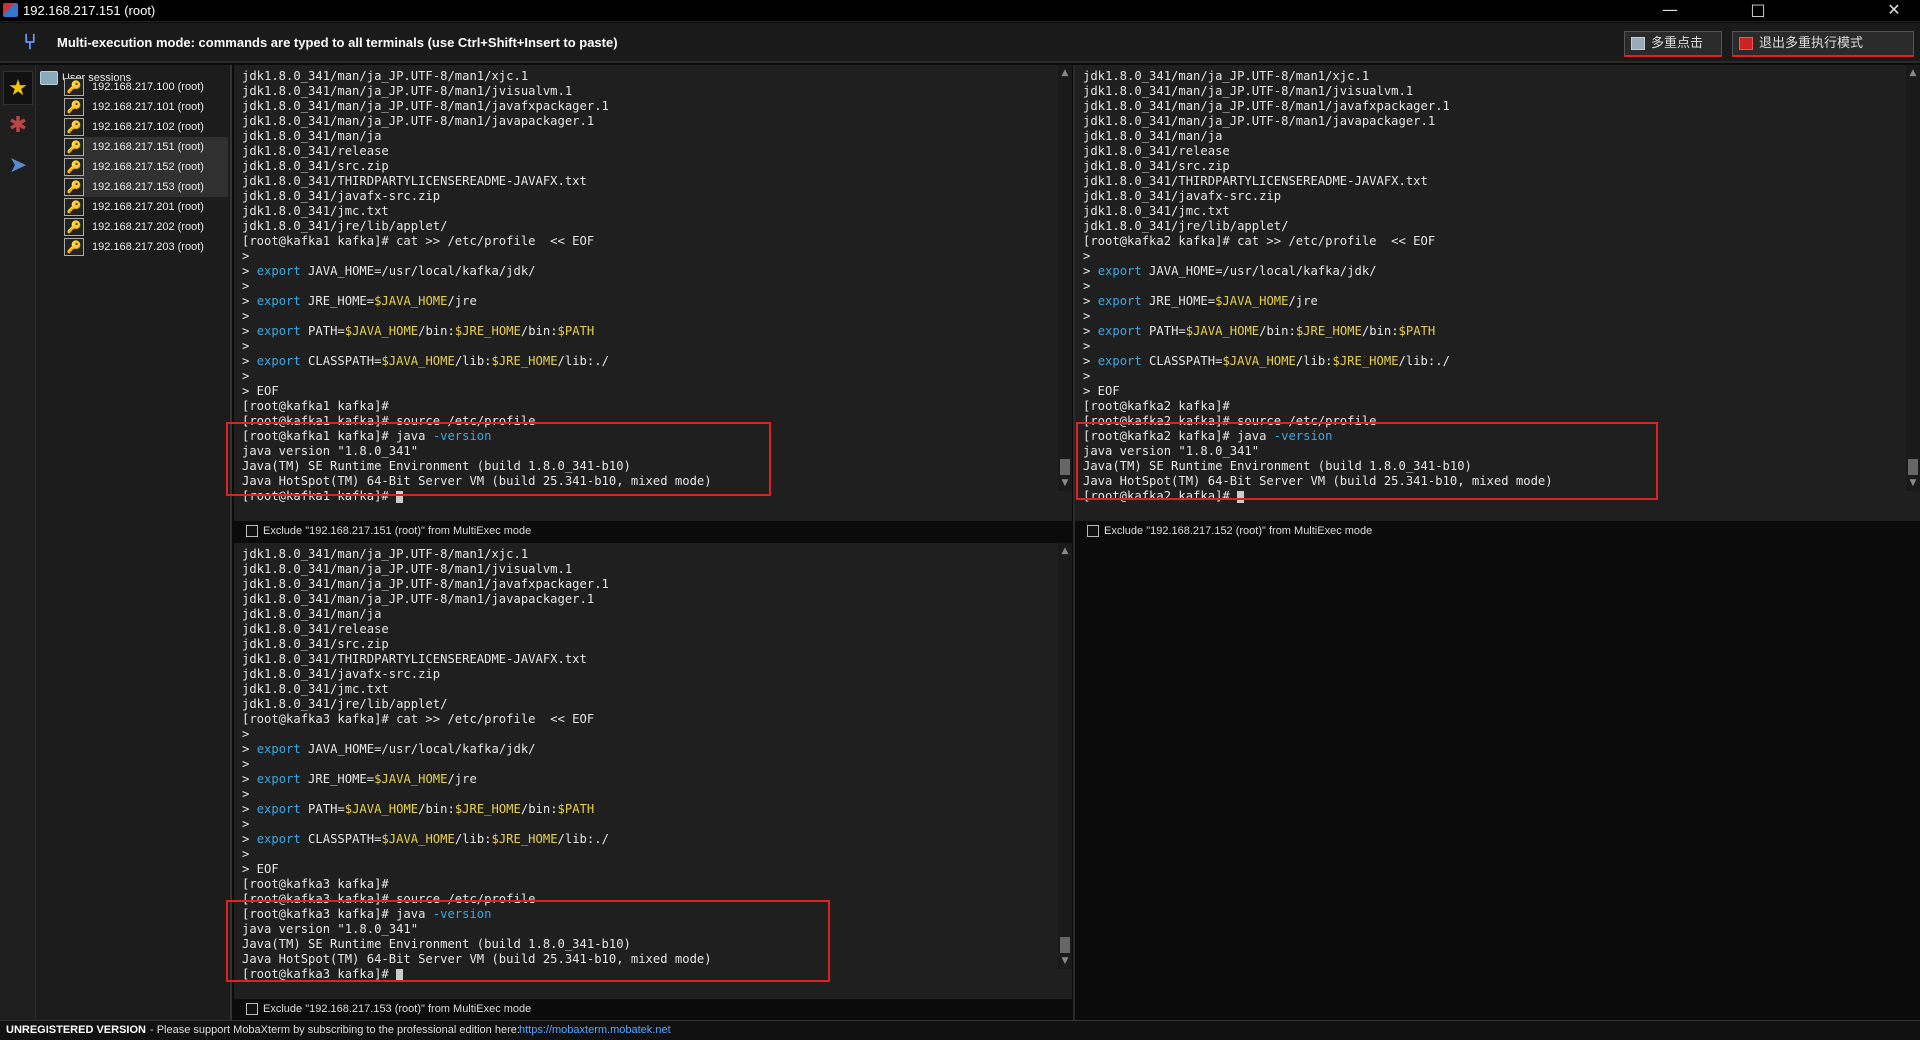  Describe the element at coordinates (960, 11) in the screenshot. I see `title-bar: 192.168.217.151 (root) — □ ✕` at that location.